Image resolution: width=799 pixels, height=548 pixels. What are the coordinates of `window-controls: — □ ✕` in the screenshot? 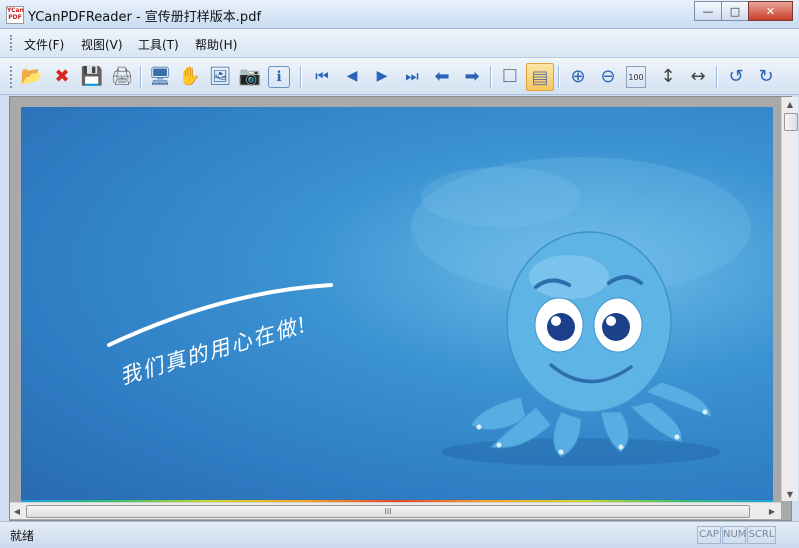 It's located at (743, 11).